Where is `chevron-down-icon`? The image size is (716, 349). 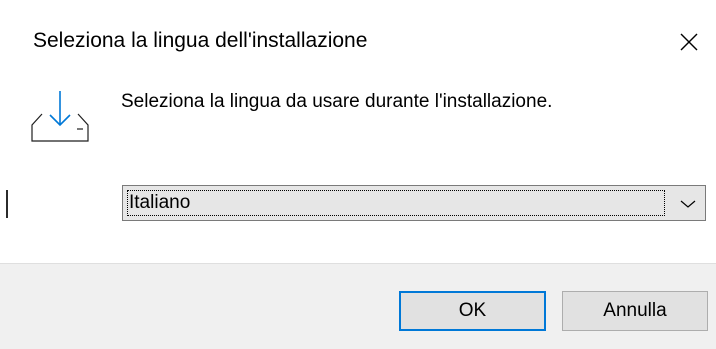 chevron-down-icon is located at coordinates (688, 204).